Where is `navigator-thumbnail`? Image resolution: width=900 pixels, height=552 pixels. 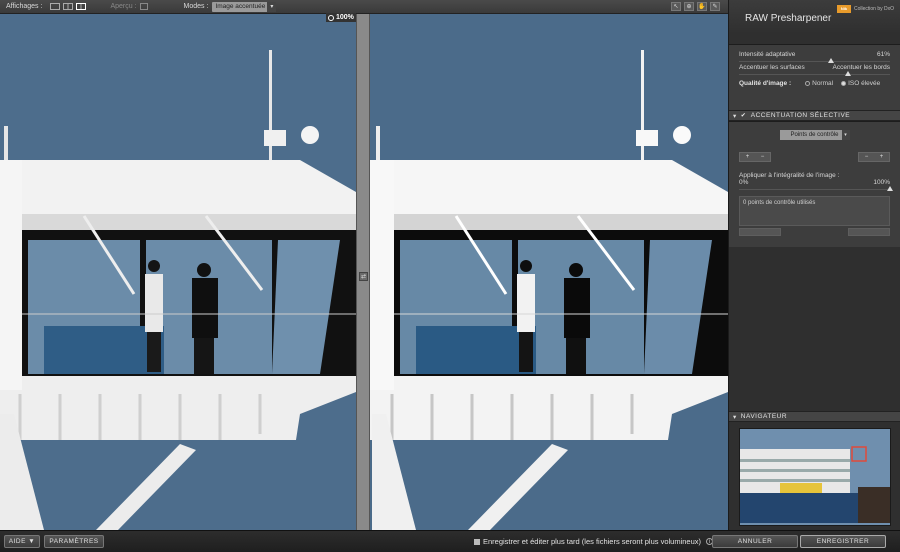
navigator-thumbnail is located at coordinates (815, 477).